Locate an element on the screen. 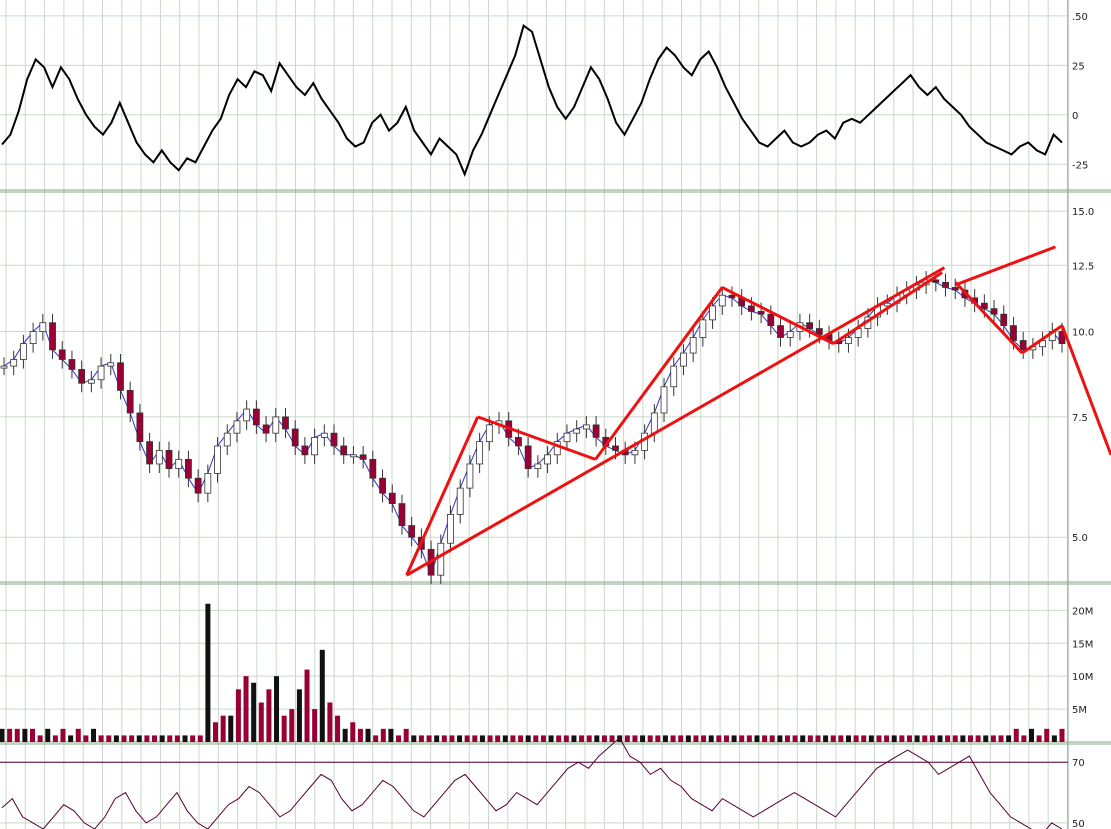  rsi-line is located at coordinates (532, 783).